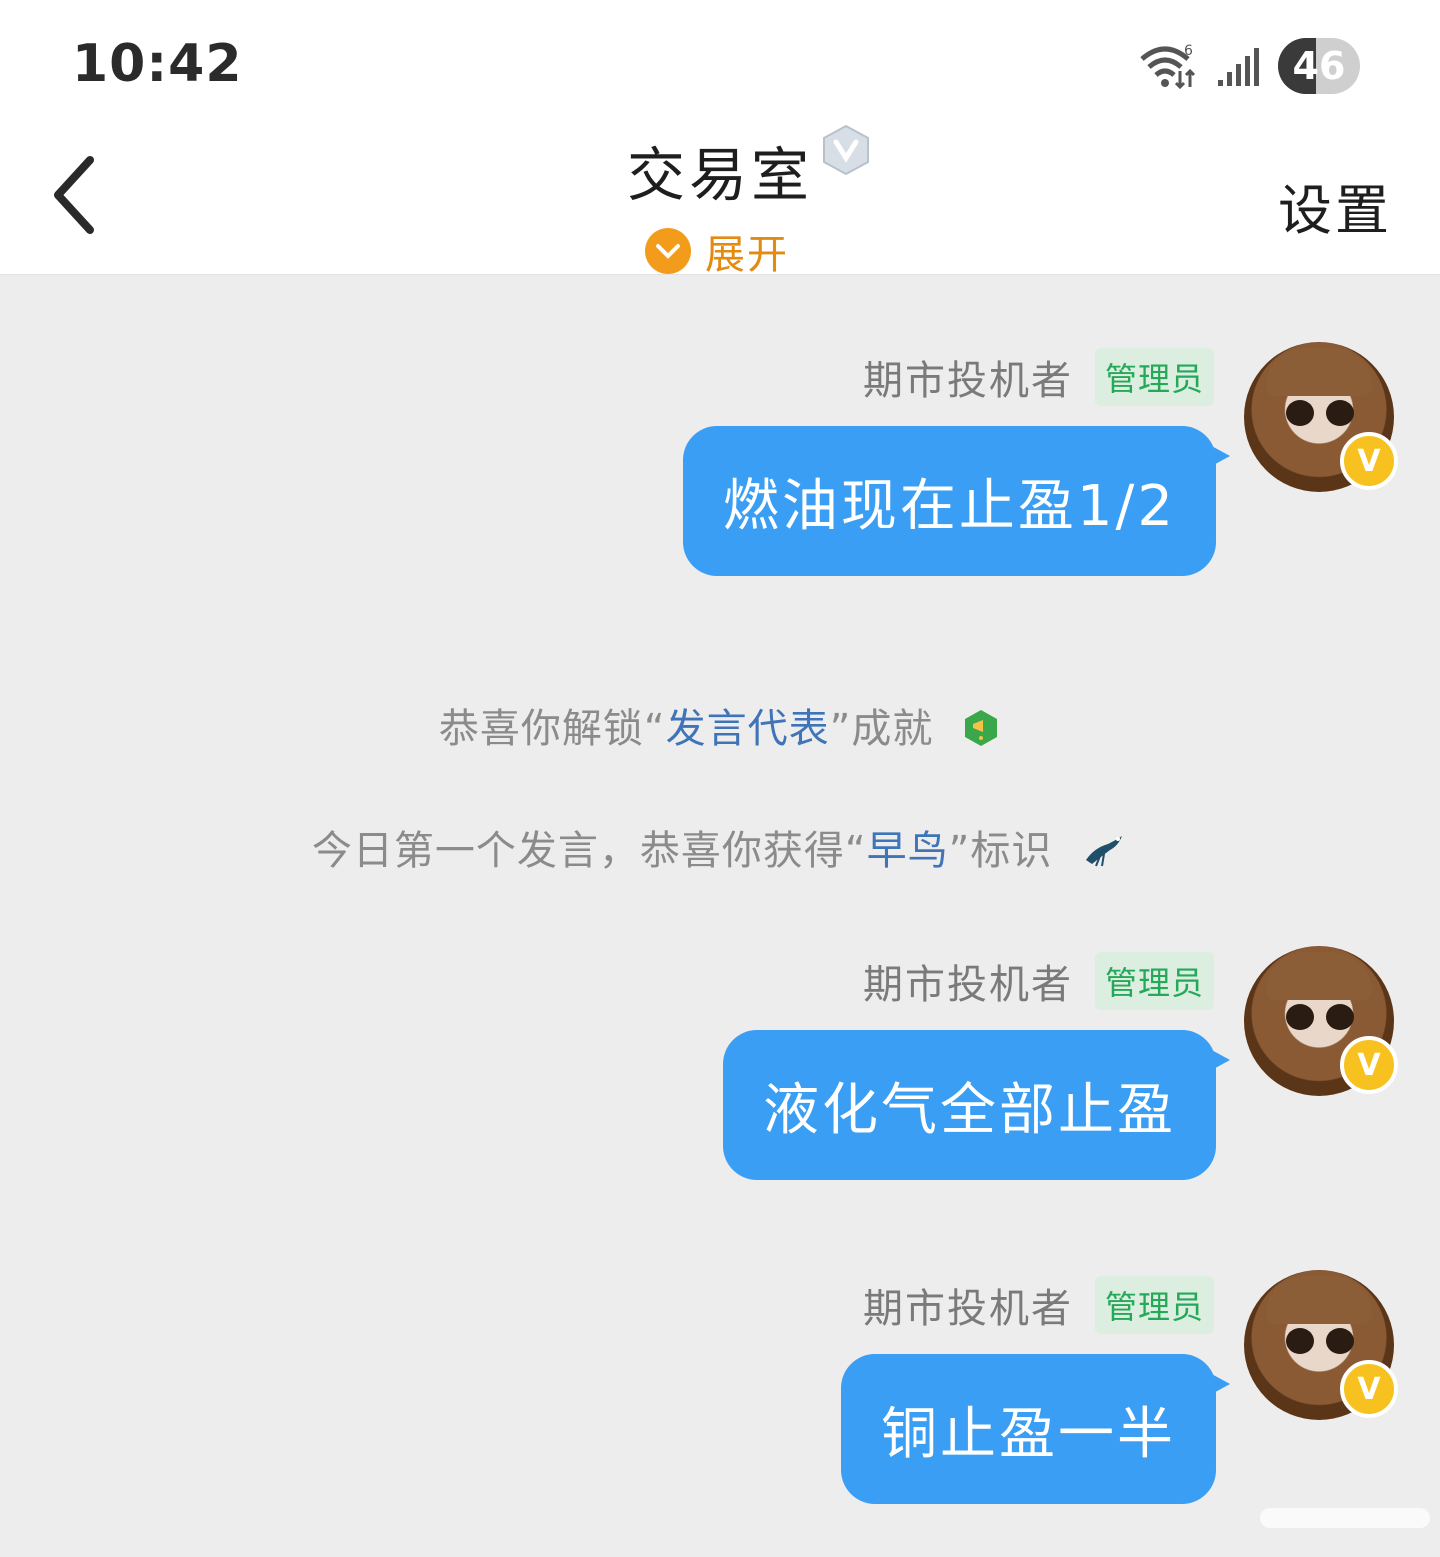 The width and height of the screenshot is (1440, 1557). What do you see at coordinates (981, 728) in the screenshot?
I see `megaphone-badge-icon` at bounding box center [981, 728].